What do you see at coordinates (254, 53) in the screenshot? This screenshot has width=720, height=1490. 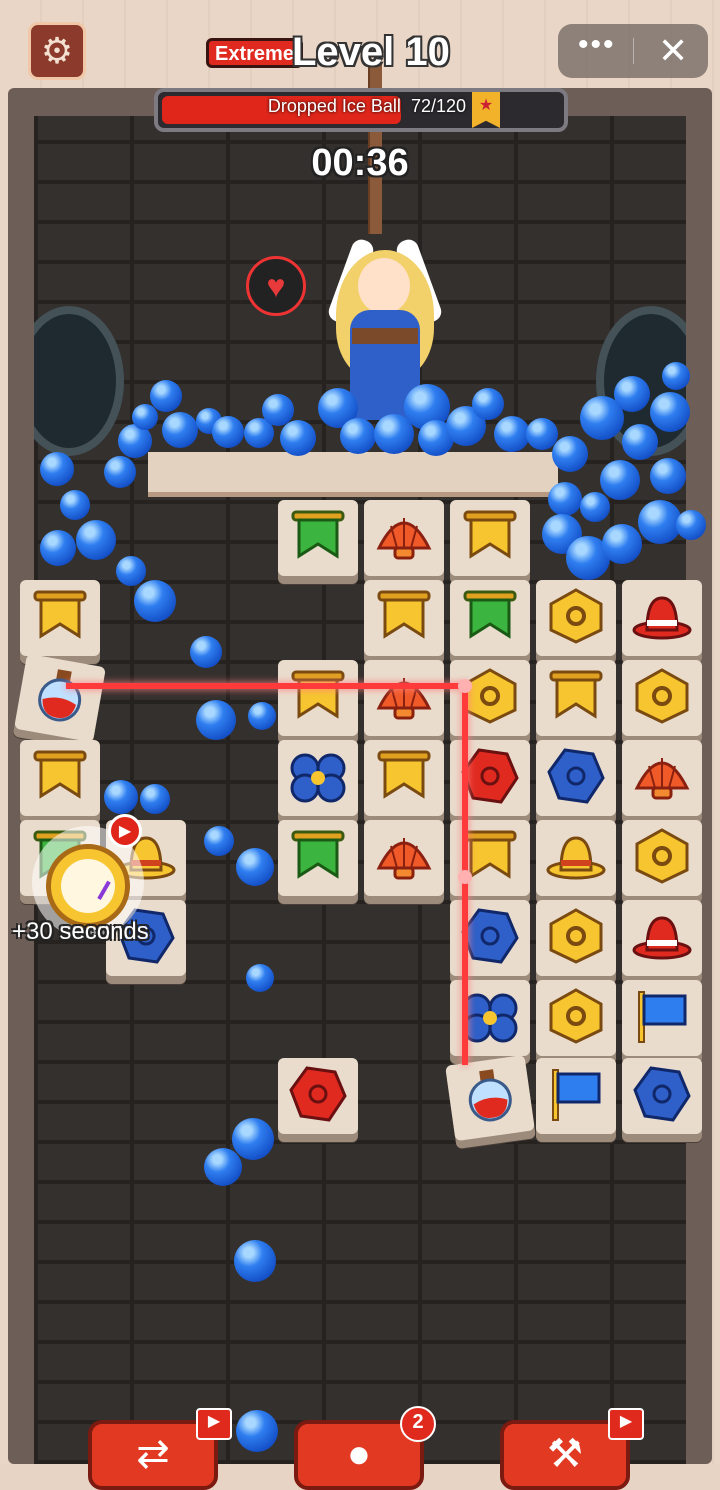 I see `difficulty-badge: Extreme` at bounding box center [254, 53].